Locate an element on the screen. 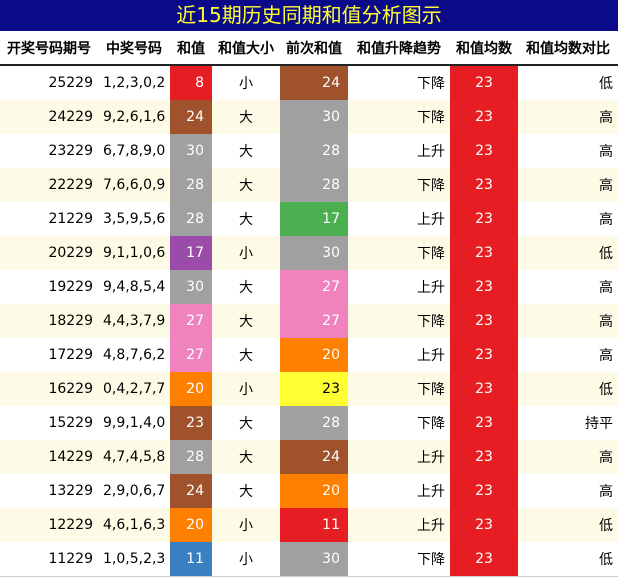  compare-cell: 持平 is located at coordinates (599, 424).